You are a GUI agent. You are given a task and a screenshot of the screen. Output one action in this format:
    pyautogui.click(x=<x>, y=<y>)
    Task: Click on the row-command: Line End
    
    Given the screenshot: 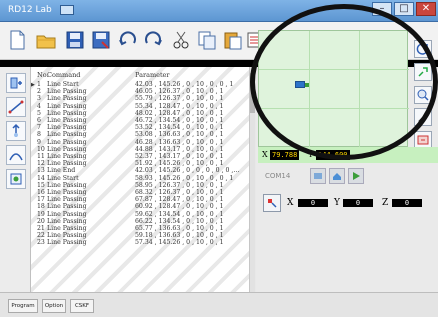 What is the action you would take?
    pyautogui.click(x=61, y=171)
    